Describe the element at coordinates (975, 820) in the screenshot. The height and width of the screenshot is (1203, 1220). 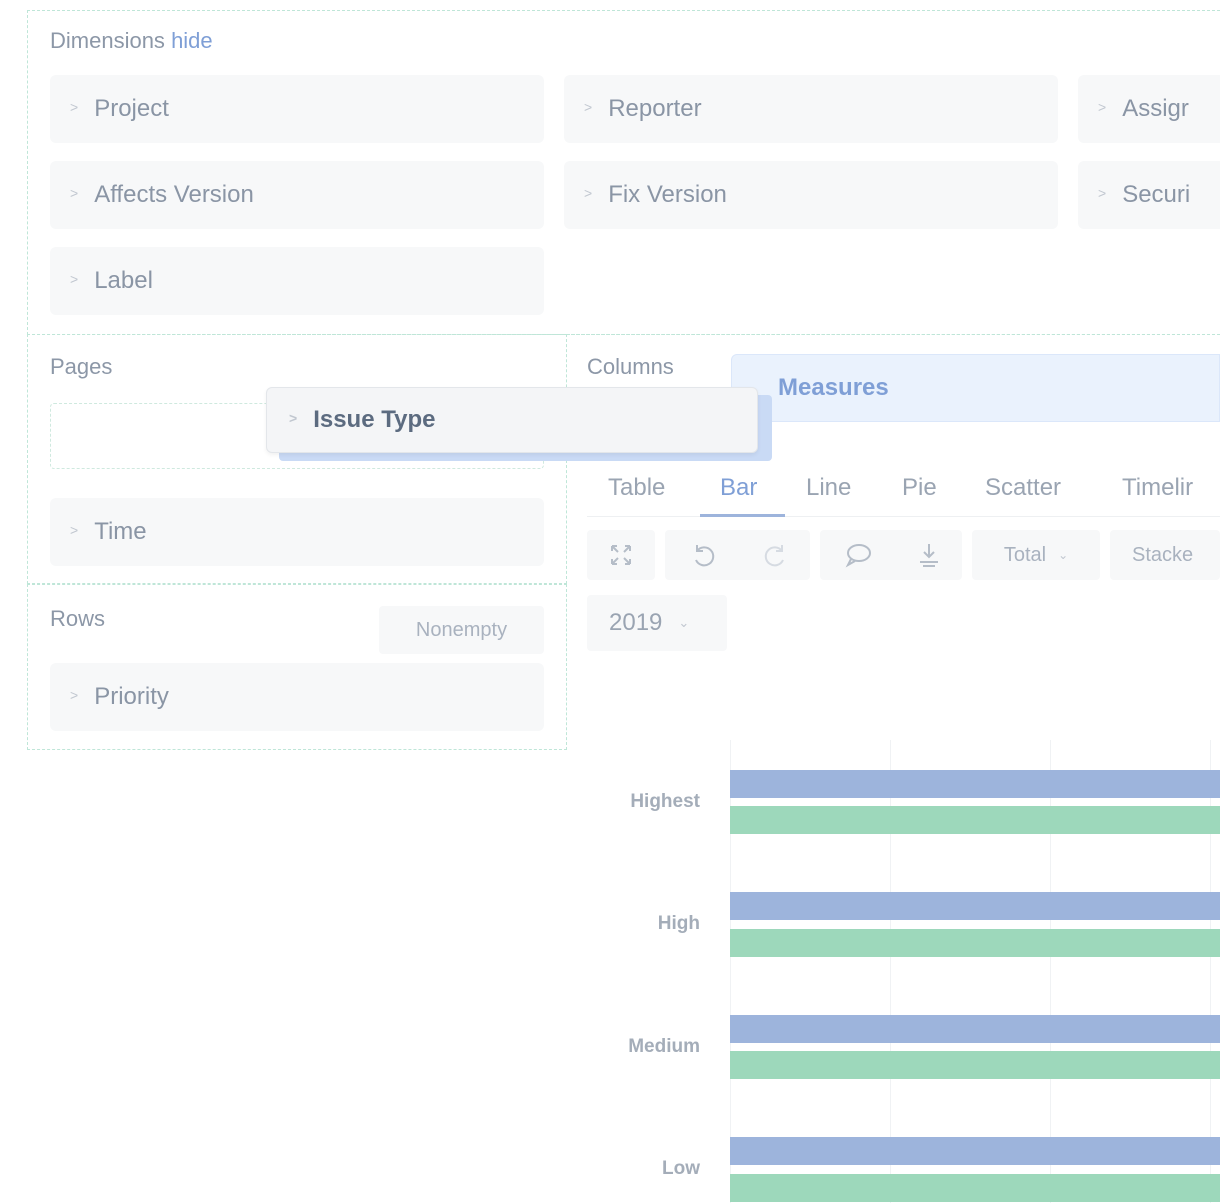
I see `bar-series2-highest` at that location.